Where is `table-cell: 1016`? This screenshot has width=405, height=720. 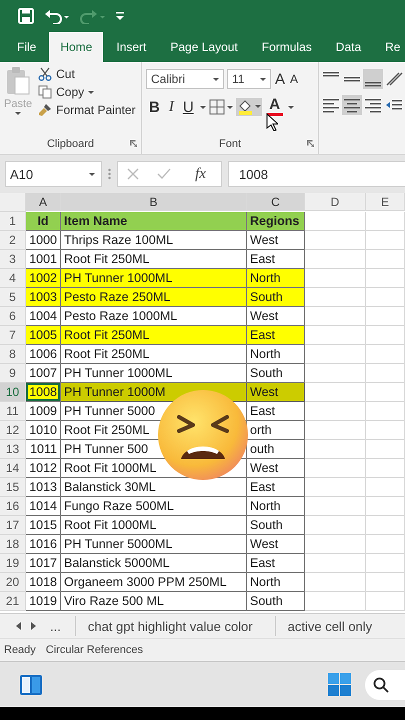
table-cell: 1016 is located at coordinates (43, 544).